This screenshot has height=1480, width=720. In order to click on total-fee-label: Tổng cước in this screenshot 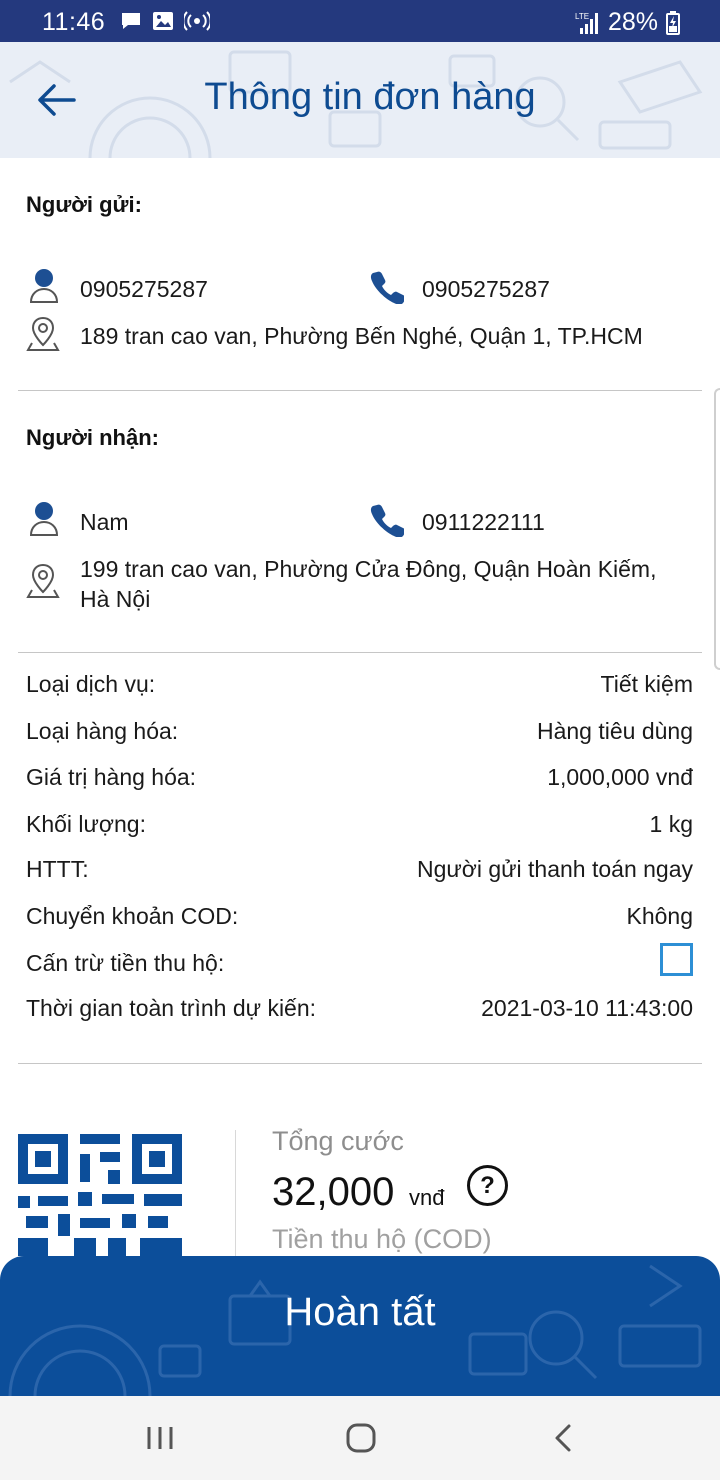, I will do `click(338, 1141)`.